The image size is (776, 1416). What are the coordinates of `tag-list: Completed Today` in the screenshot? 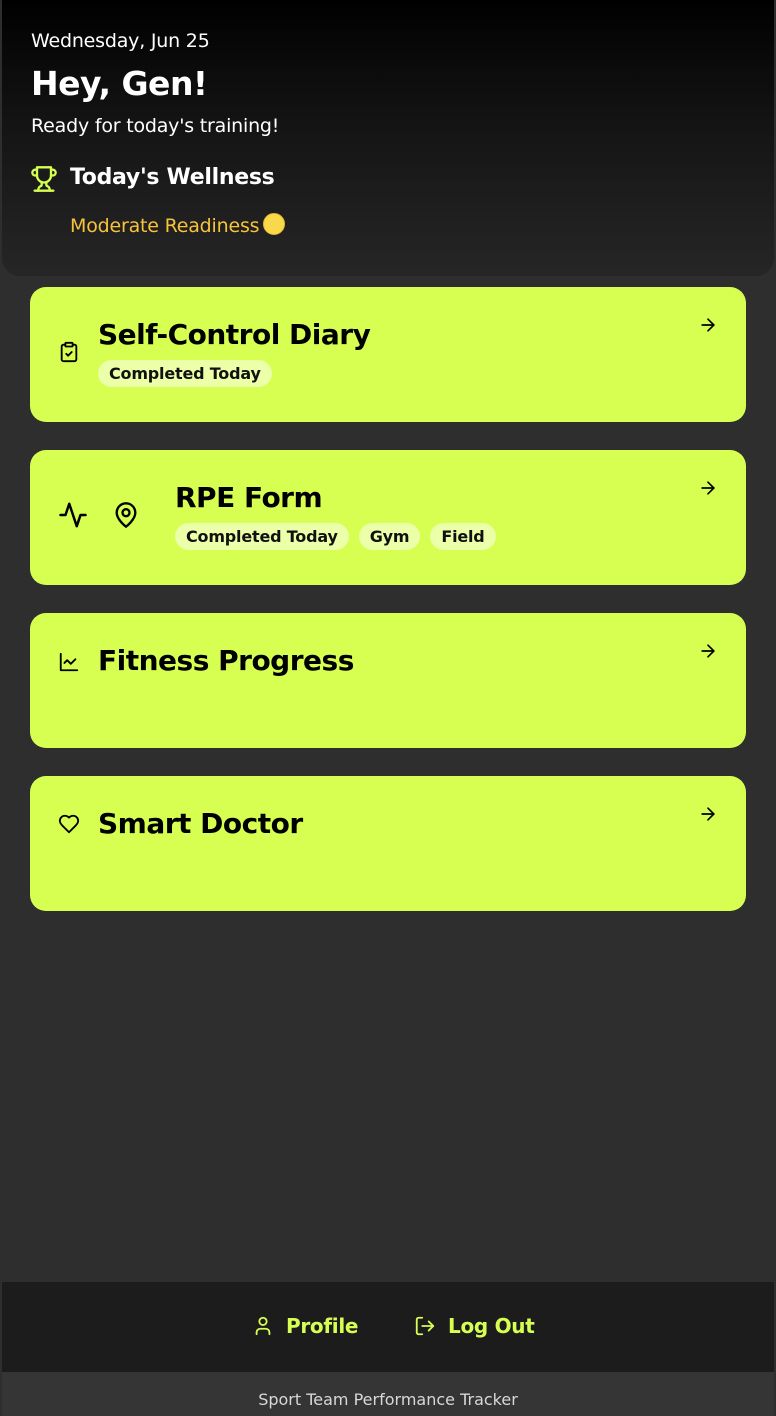 It's located at (185, 373).